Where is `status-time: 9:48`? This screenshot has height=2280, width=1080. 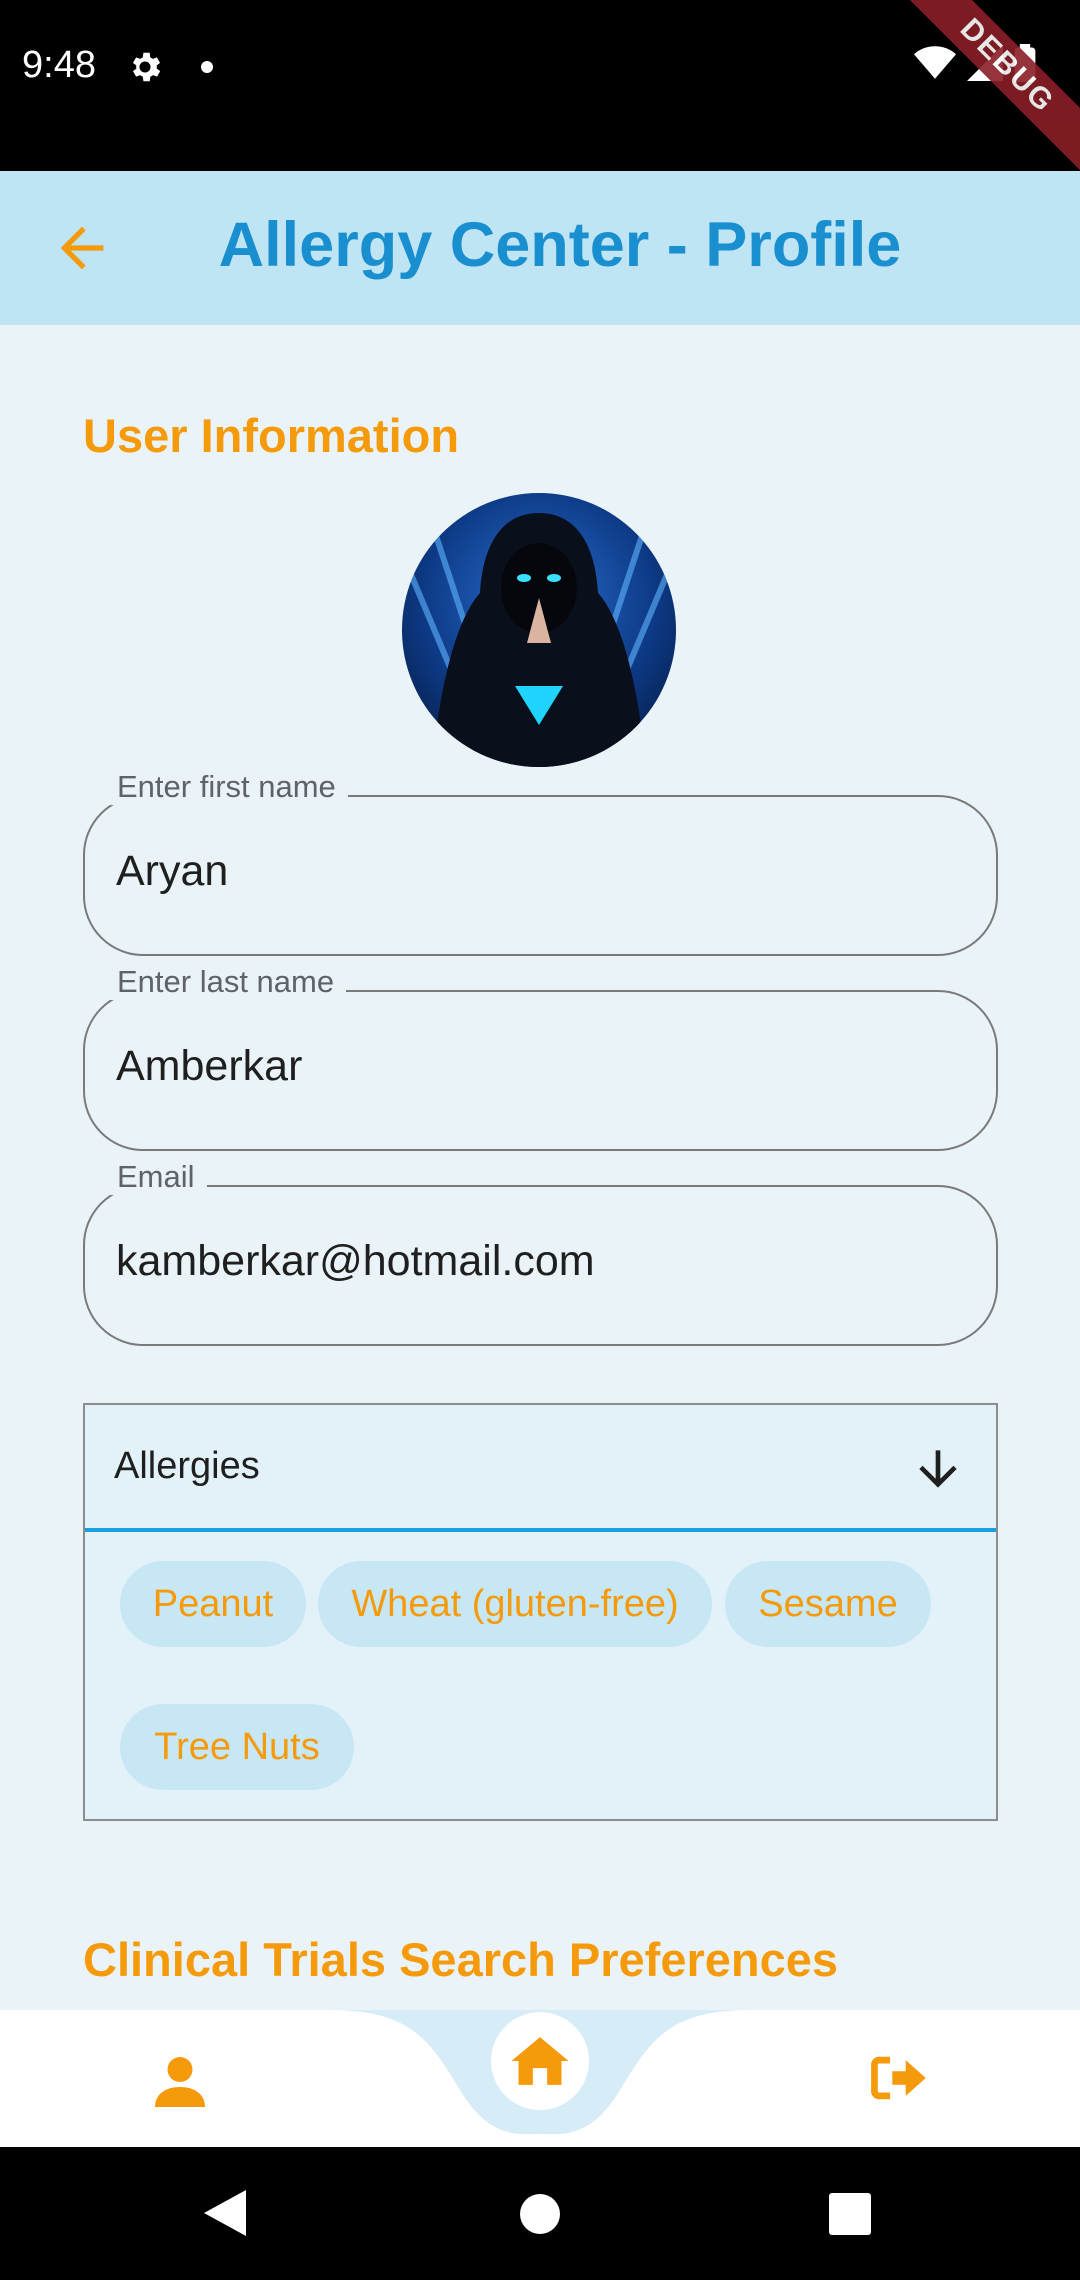 status-time: 9:48 is located at coordinates (59, 65).